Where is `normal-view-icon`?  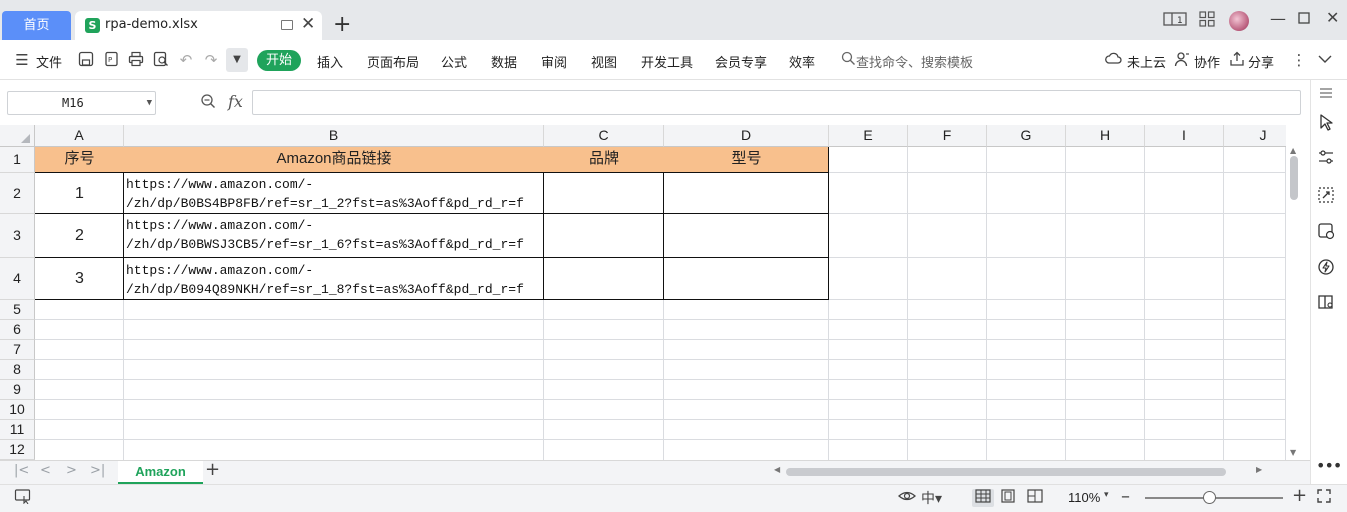 normal-view-icon is located at coordinates (983, 498).